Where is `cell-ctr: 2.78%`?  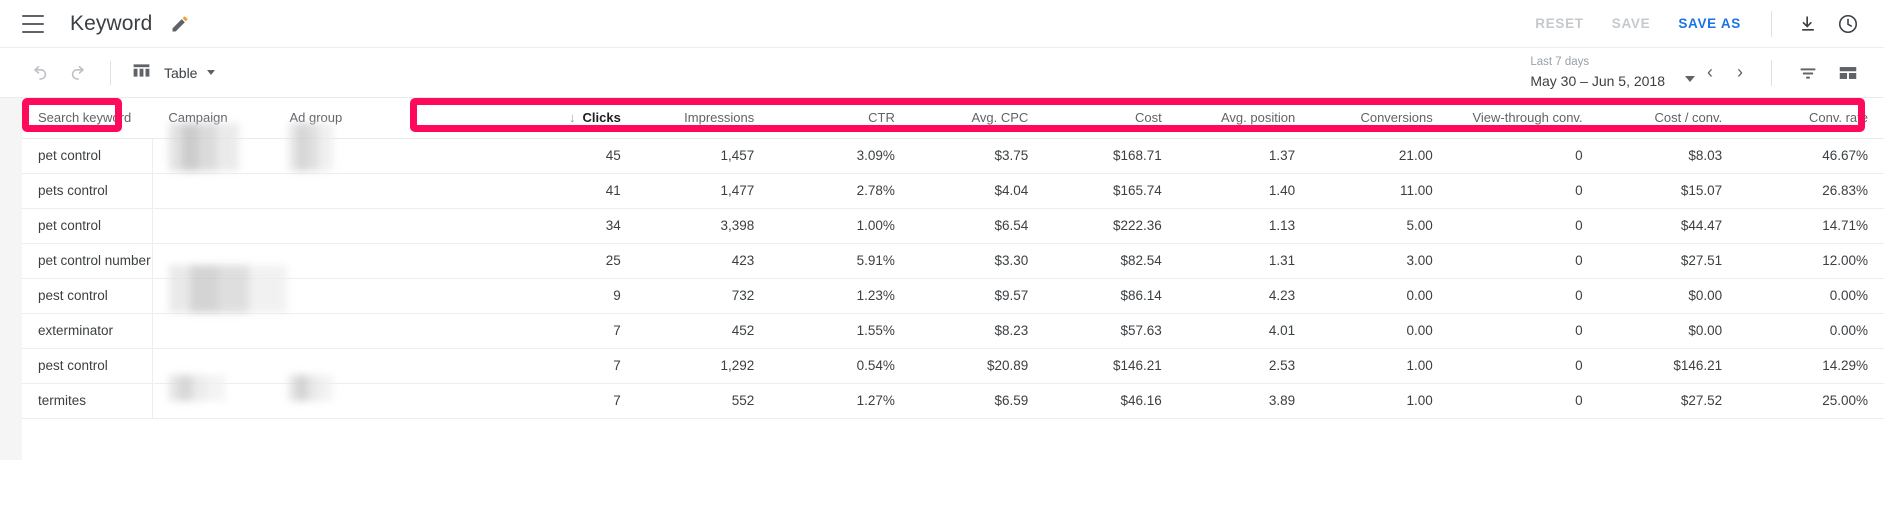
cell-ctr: 2.78% is located at coordinates (840, 191).